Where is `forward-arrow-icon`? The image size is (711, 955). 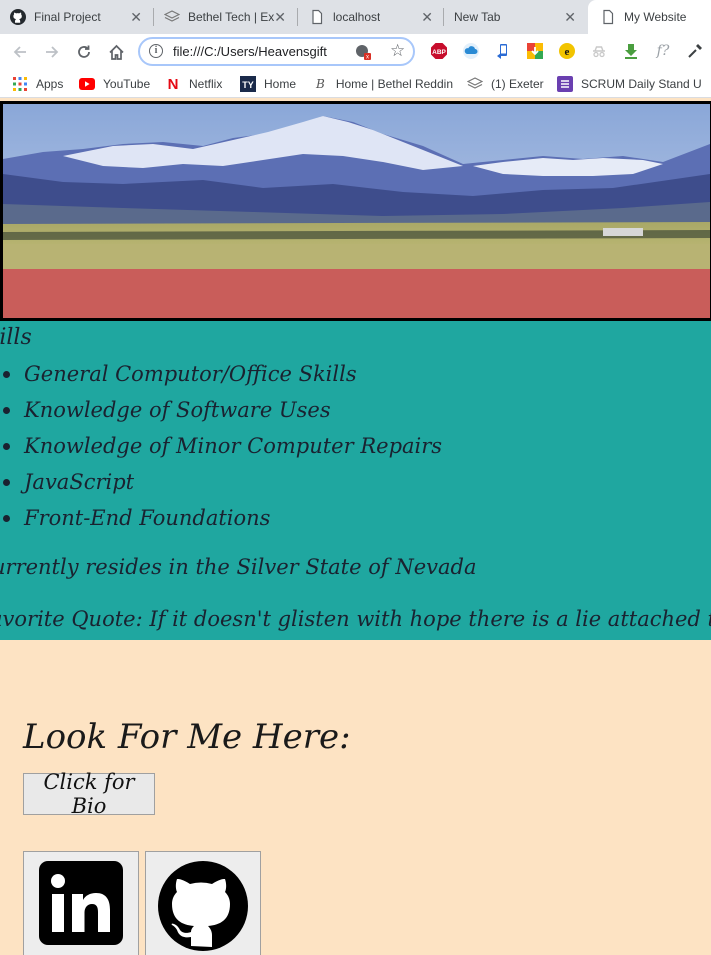 forward-arrow-icon is located at coordinates (52, 52).